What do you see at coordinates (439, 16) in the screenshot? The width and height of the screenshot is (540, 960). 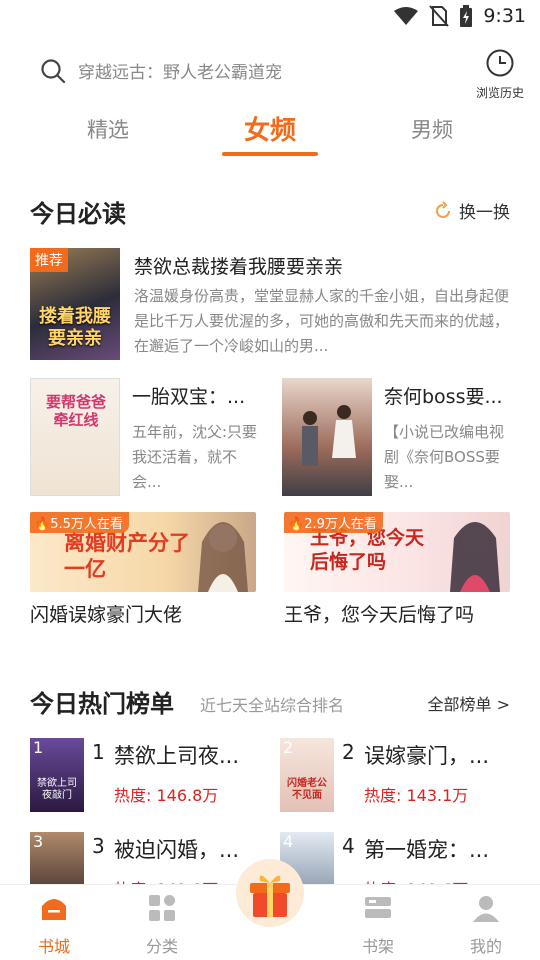 I see `no-sim-icon` at bounding box center [439, 16].